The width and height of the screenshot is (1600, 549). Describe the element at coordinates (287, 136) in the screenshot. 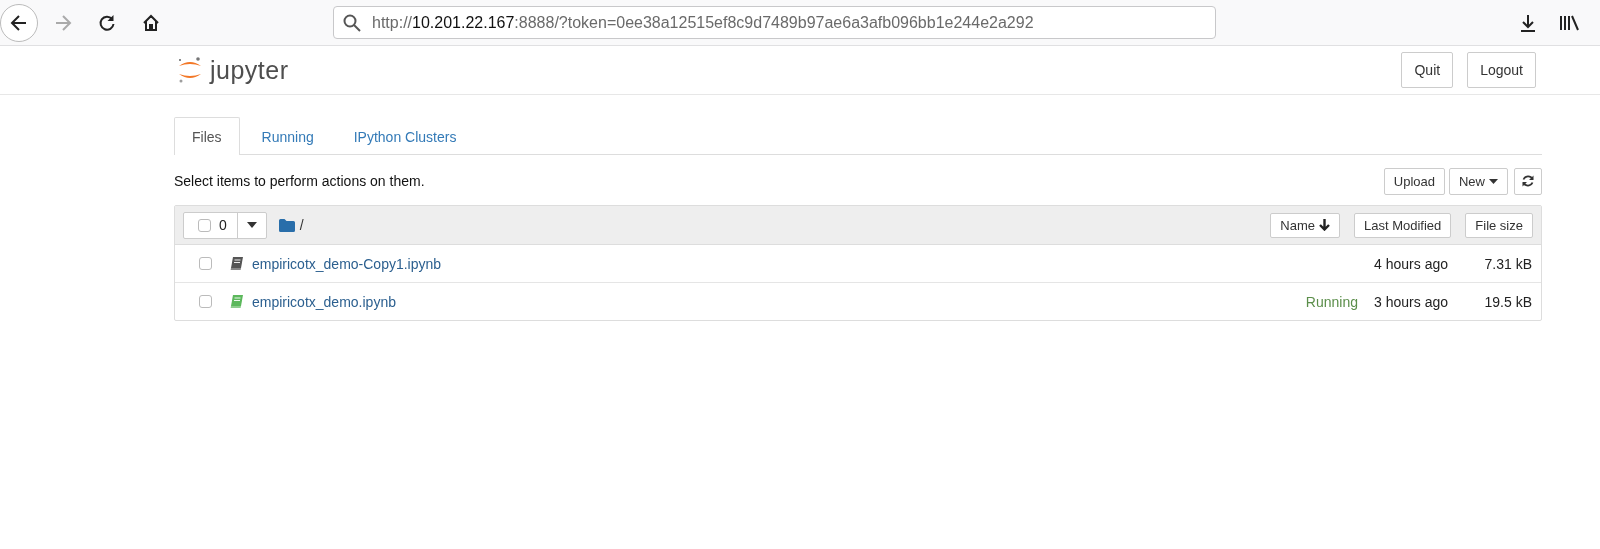

I see `tab: Running` at that location.